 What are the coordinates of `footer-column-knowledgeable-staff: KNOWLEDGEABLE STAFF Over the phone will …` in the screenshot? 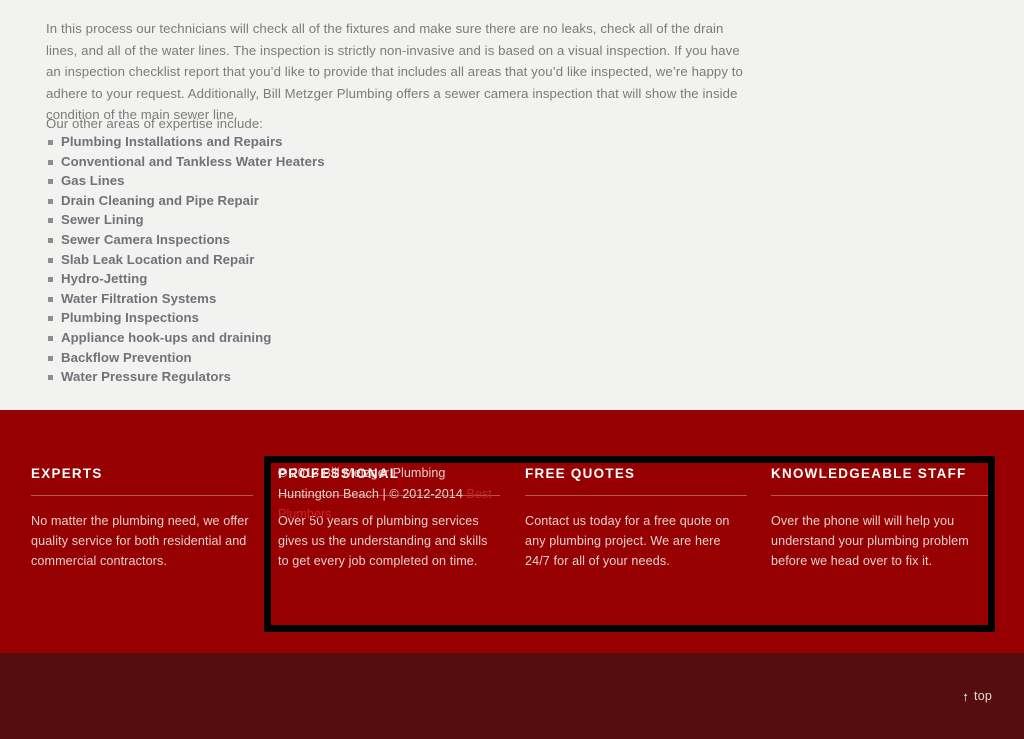 It's located at (882, 525).